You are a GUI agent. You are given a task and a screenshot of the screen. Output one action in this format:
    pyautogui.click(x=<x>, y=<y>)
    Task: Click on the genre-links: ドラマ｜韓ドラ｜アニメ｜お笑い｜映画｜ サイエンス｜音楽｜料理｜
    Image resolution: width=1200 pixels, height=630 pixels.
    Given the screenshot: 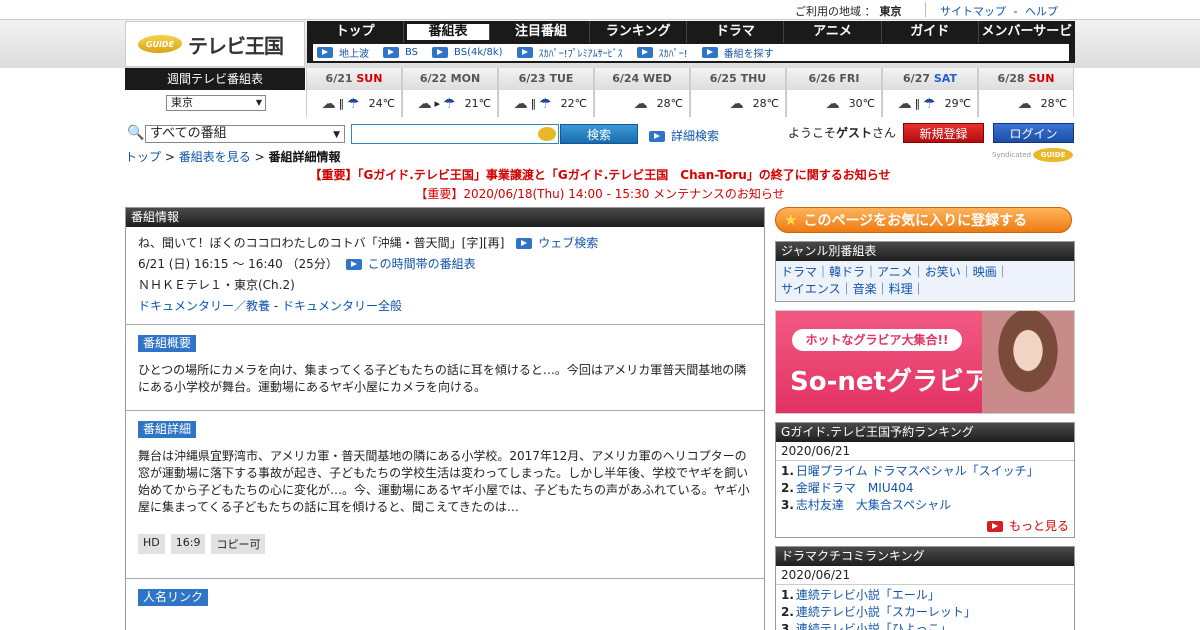 What is the action you would take?
    pyautogui.click(x=925, y=281)
    